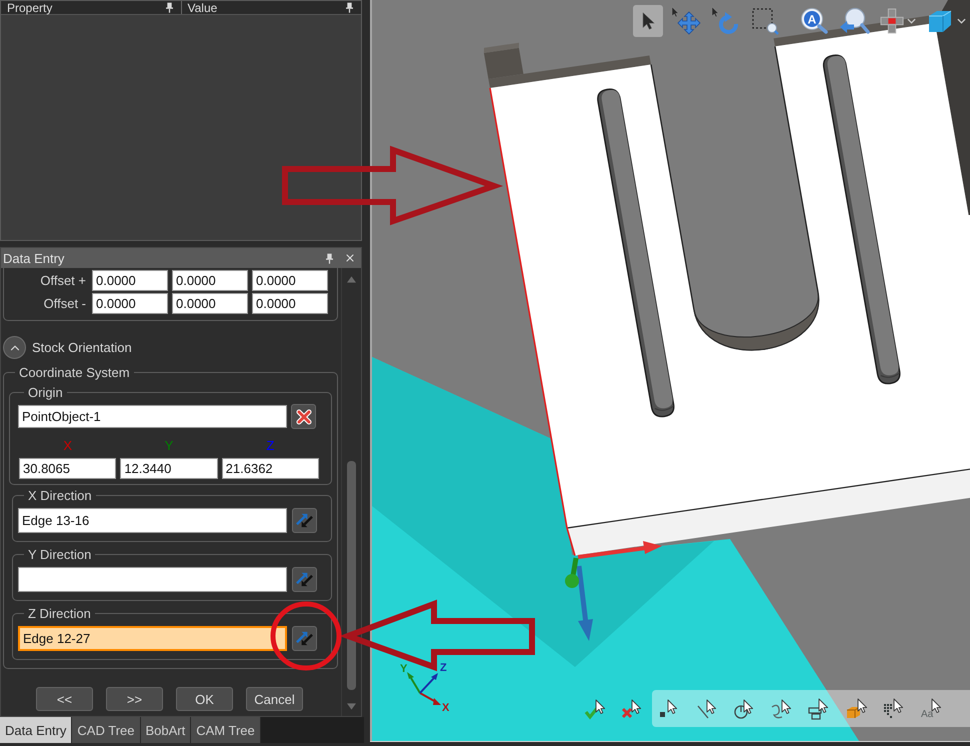  Describe the element at coordinates (64, 699) in the screenshot. I see `dialog-button: <<` at that location.